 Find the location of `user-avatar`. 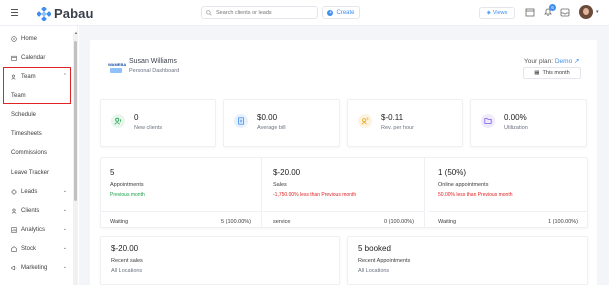

user-avatar is located at coordinates (586, 12).